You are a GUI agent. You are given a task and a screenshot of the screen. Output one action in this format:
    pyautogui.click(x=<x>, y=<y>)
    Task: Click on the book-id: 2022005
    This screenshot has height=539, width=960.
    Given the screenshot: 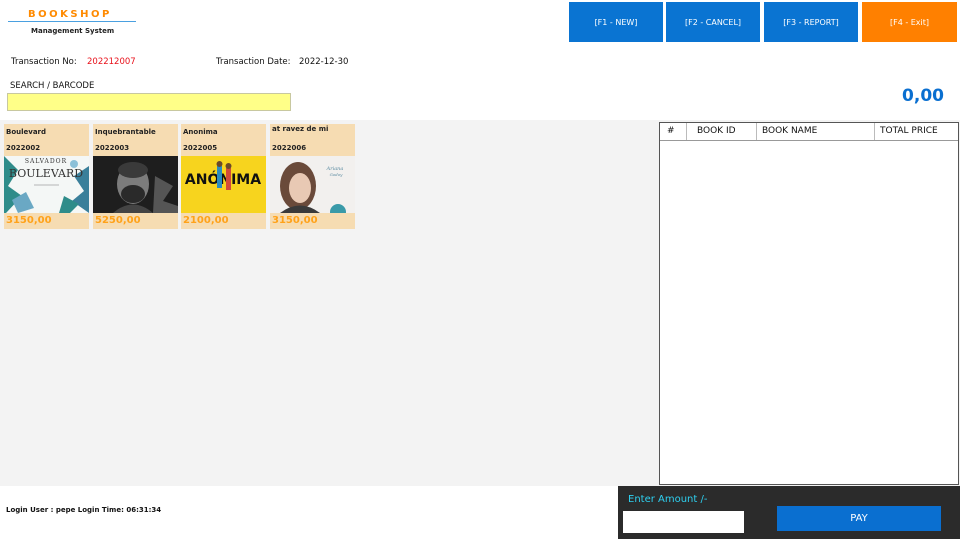 What is the action you would take?
    pyautogui.click(x=200, y=148)
    